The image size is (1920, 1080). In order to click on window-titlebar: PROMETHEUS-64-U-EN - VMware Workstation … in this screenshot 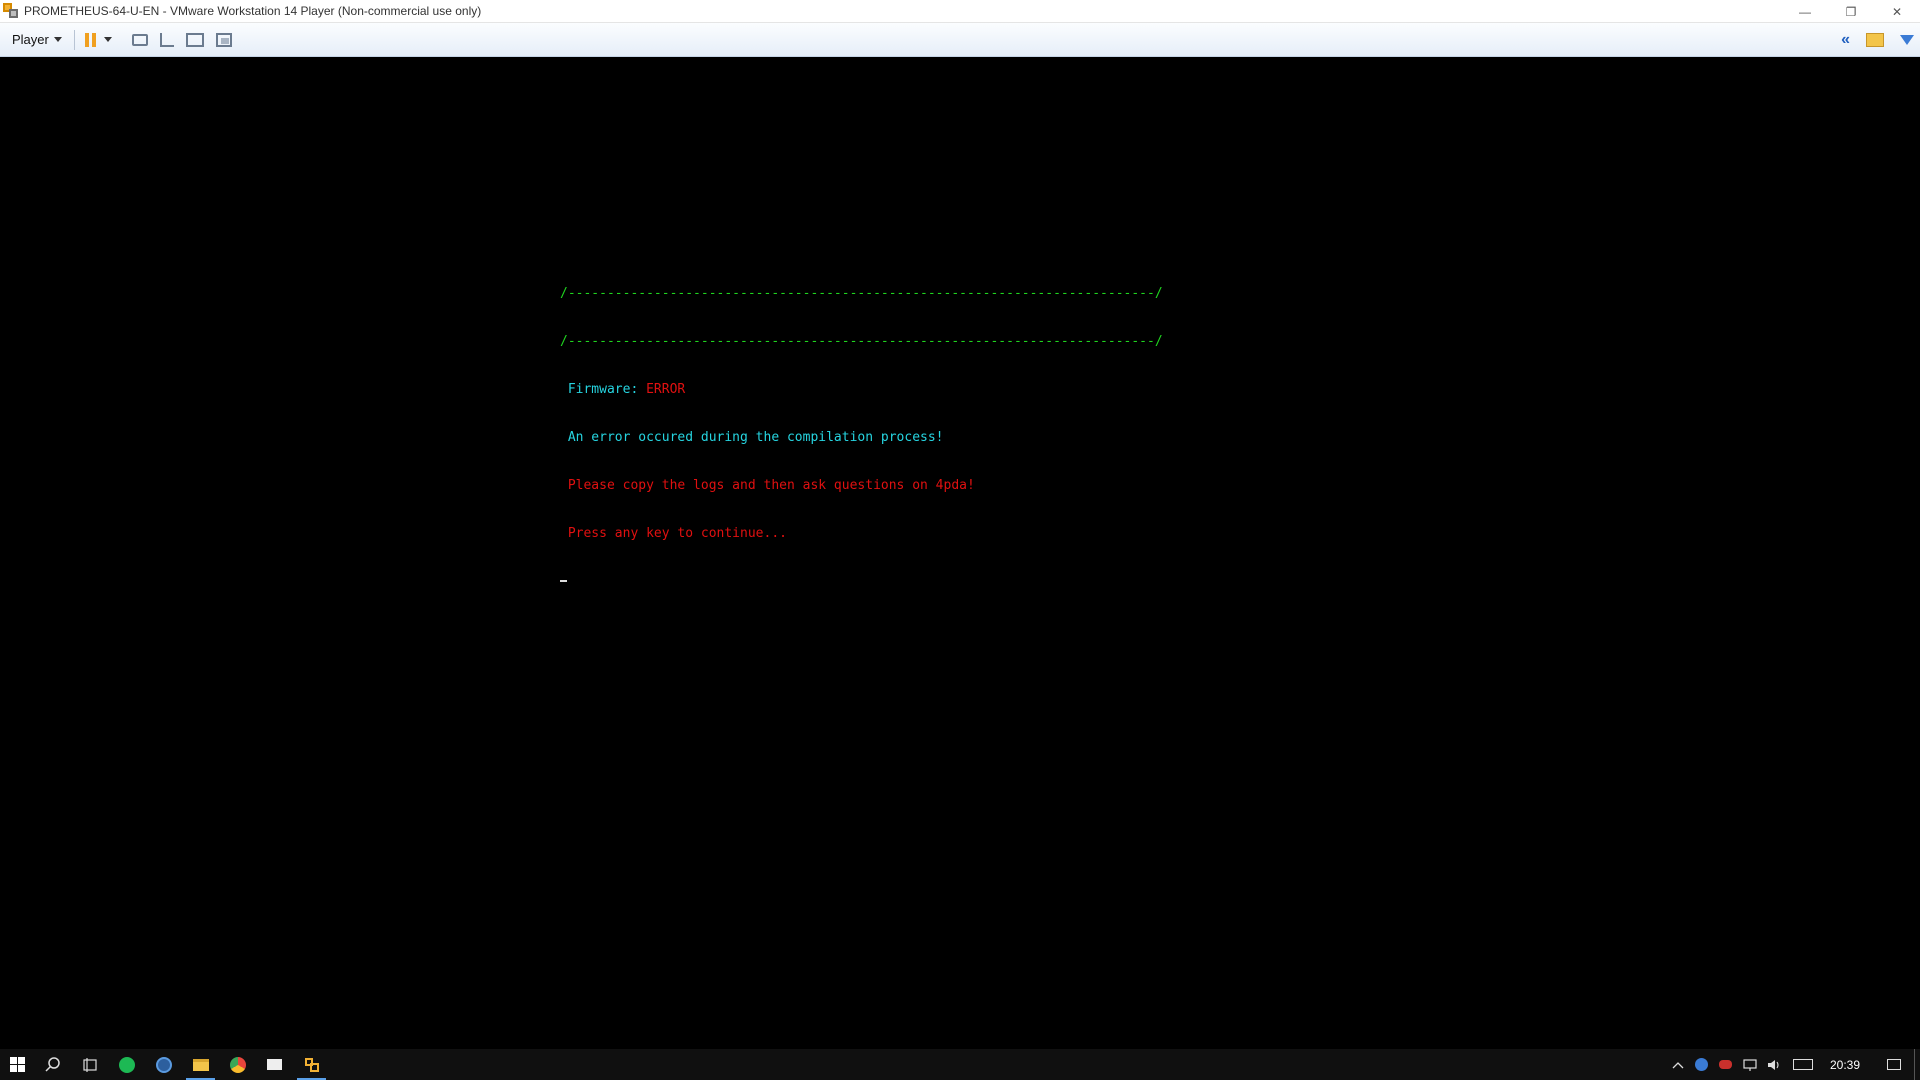, I will do `click(960, 11)`.